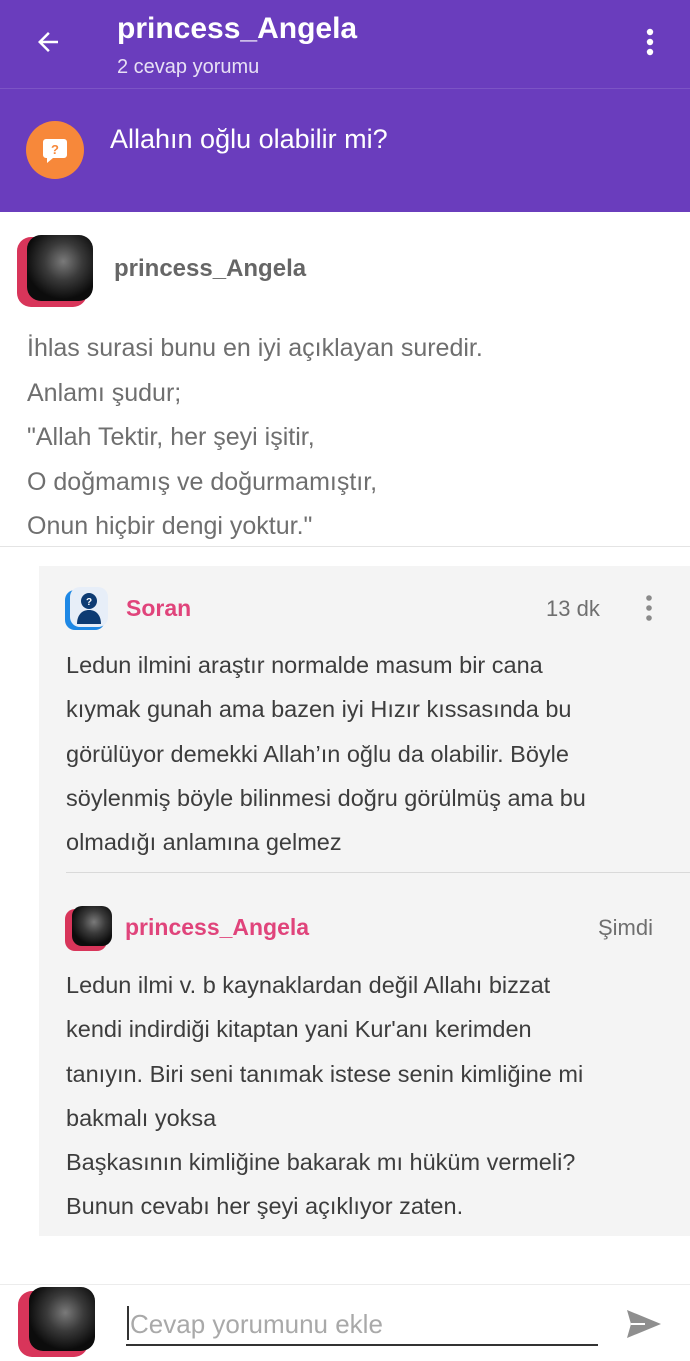  What do you see at coordinates (362, 1325) in the screenshot?
I see `reply-input` at bounding box center [362, 1325].